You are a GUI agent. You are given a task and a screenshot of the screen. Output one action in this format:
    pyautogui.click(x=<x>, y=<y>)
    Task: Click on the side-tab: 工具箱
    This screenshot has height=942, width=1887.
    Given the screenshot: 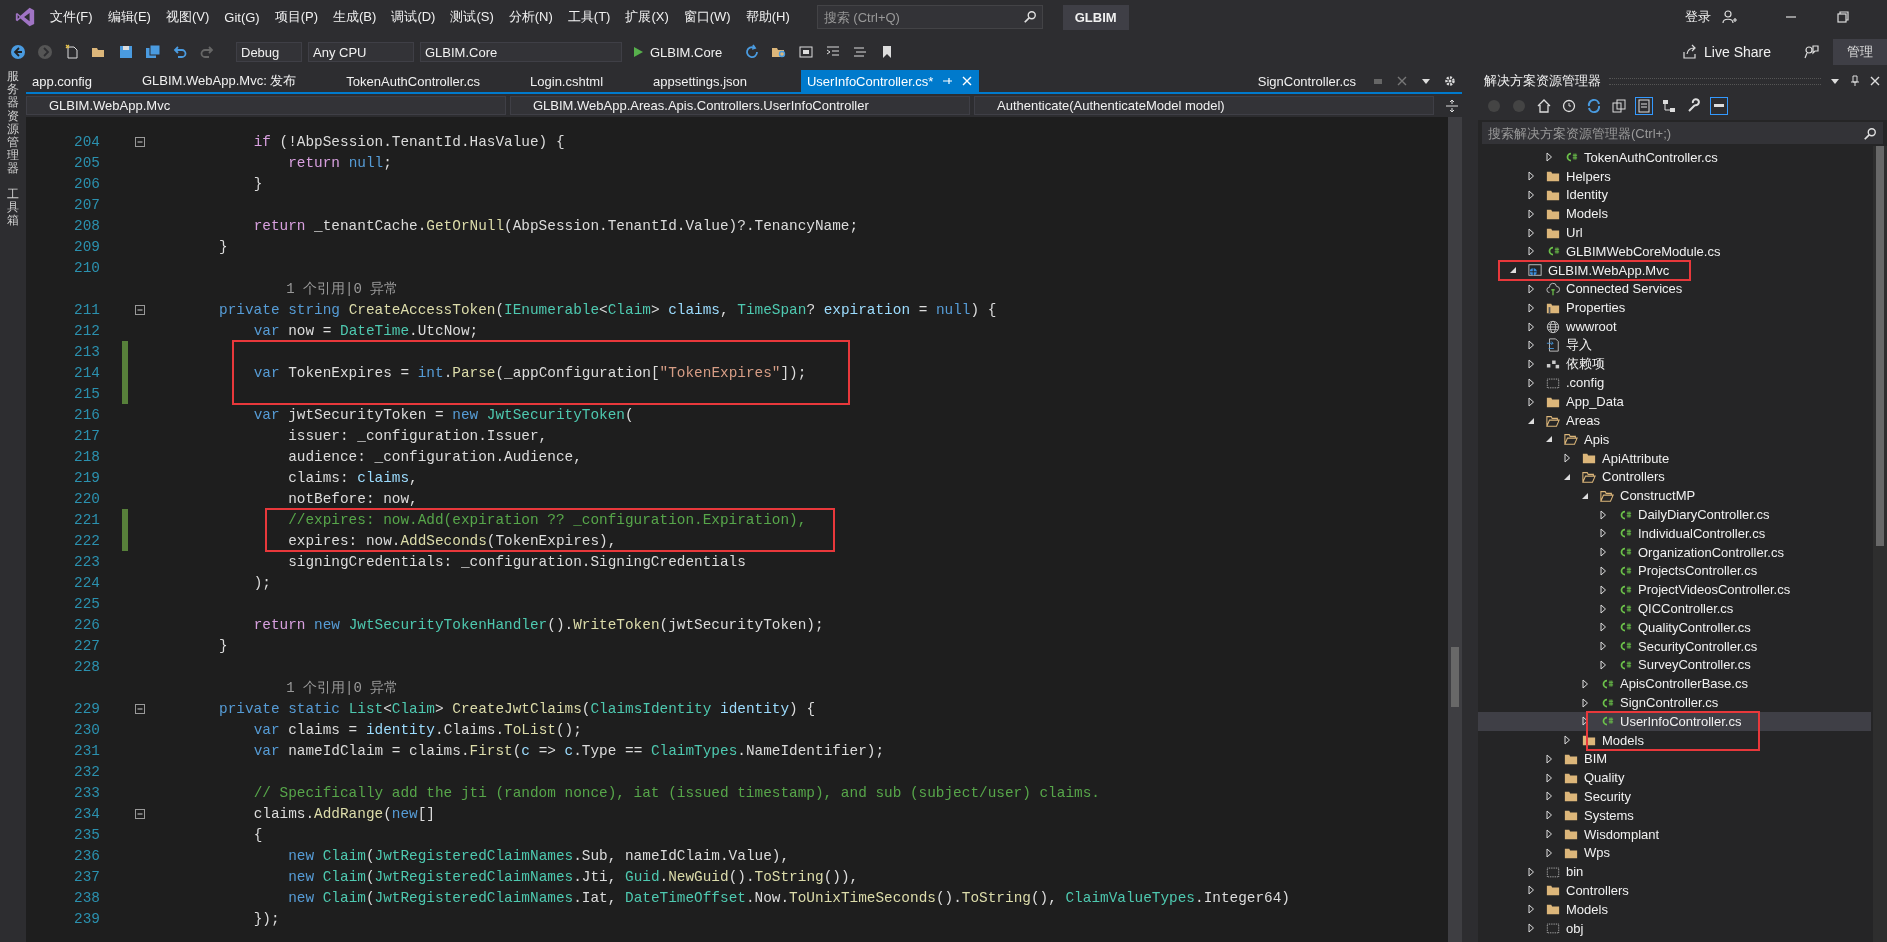 What is the action you would take?
    pyautogui.click(x=13, y=207)
    